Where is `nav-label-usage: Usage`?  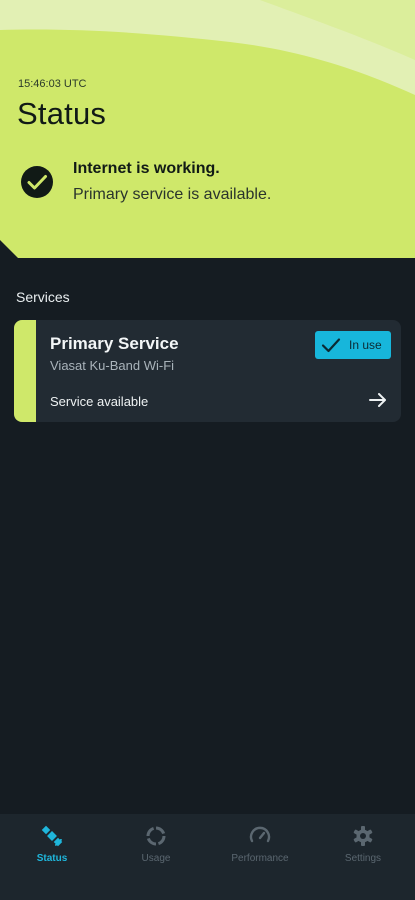 nav-label-usage: Usage is located at coordinates (156, 858).